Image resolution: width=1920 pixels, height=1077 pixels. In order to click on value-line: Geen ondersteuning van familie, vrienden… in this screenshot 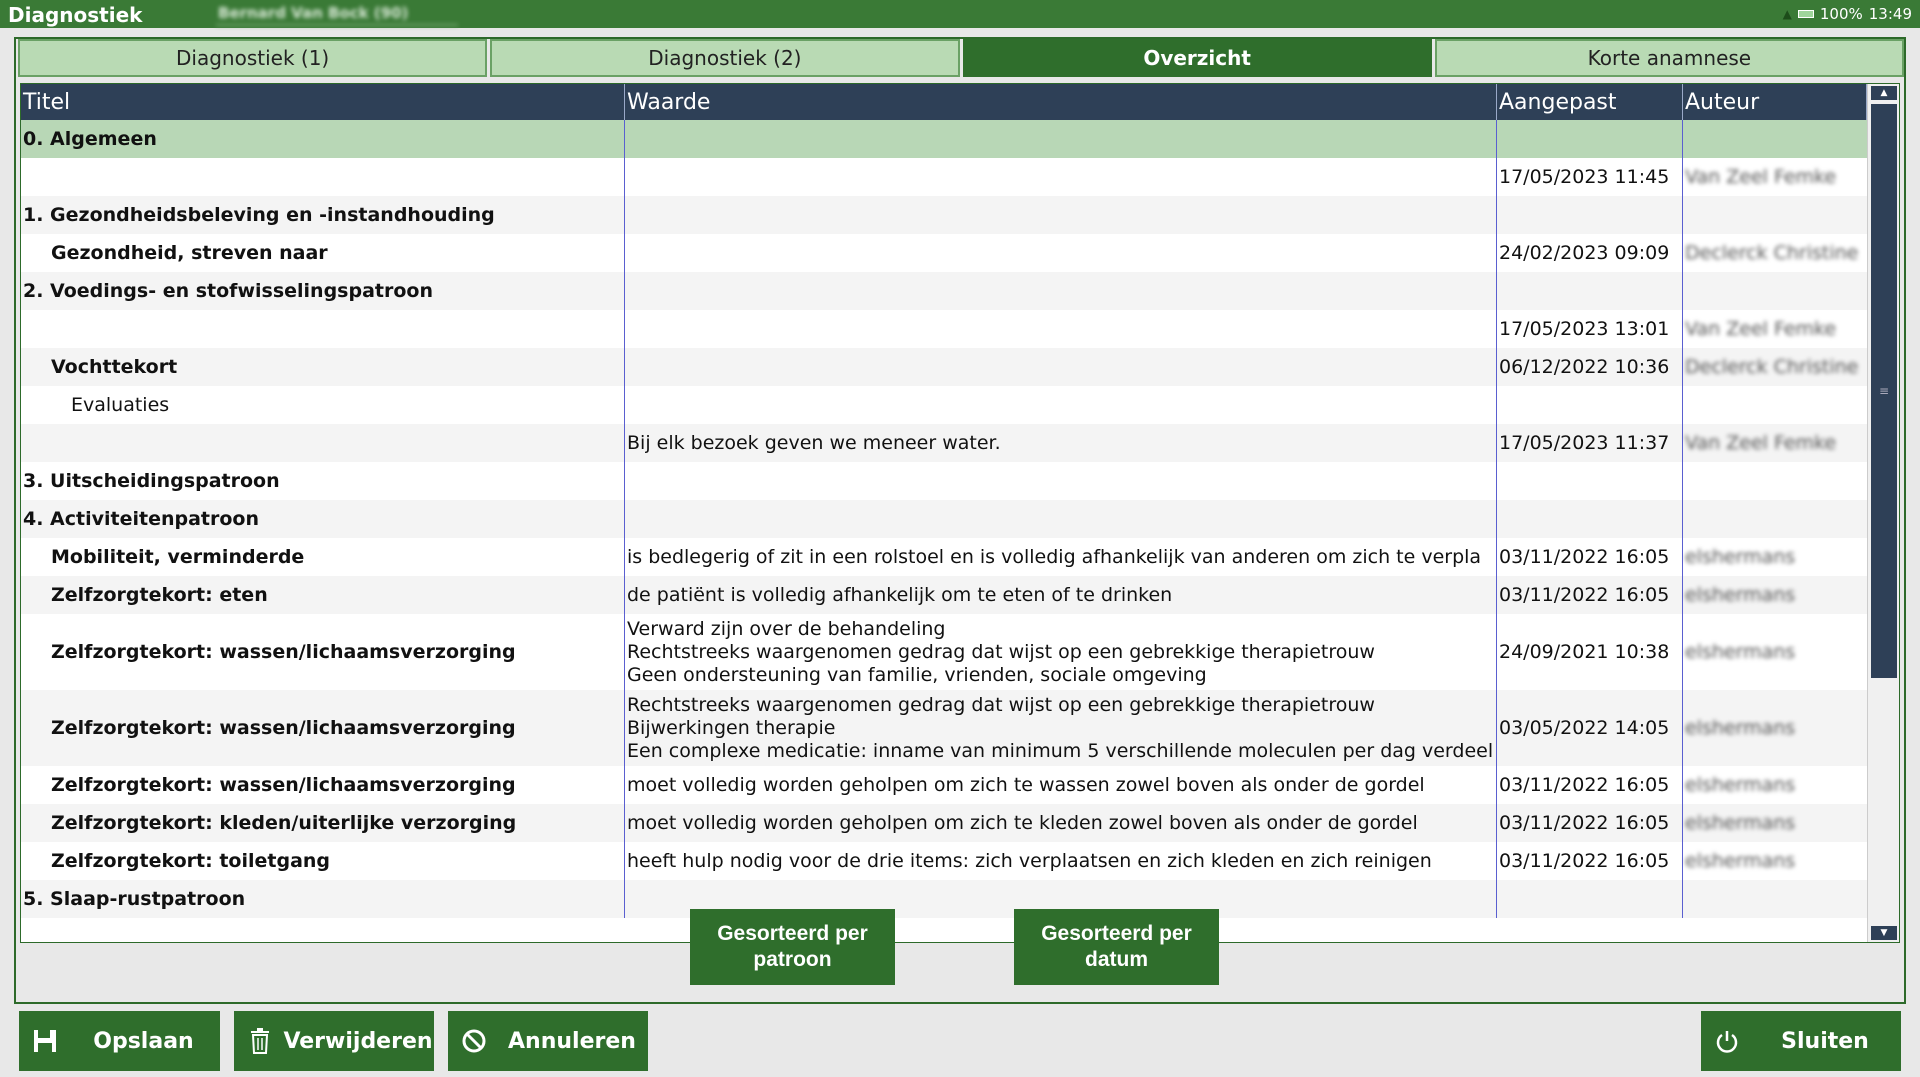, I will do `click(917, 674)`.